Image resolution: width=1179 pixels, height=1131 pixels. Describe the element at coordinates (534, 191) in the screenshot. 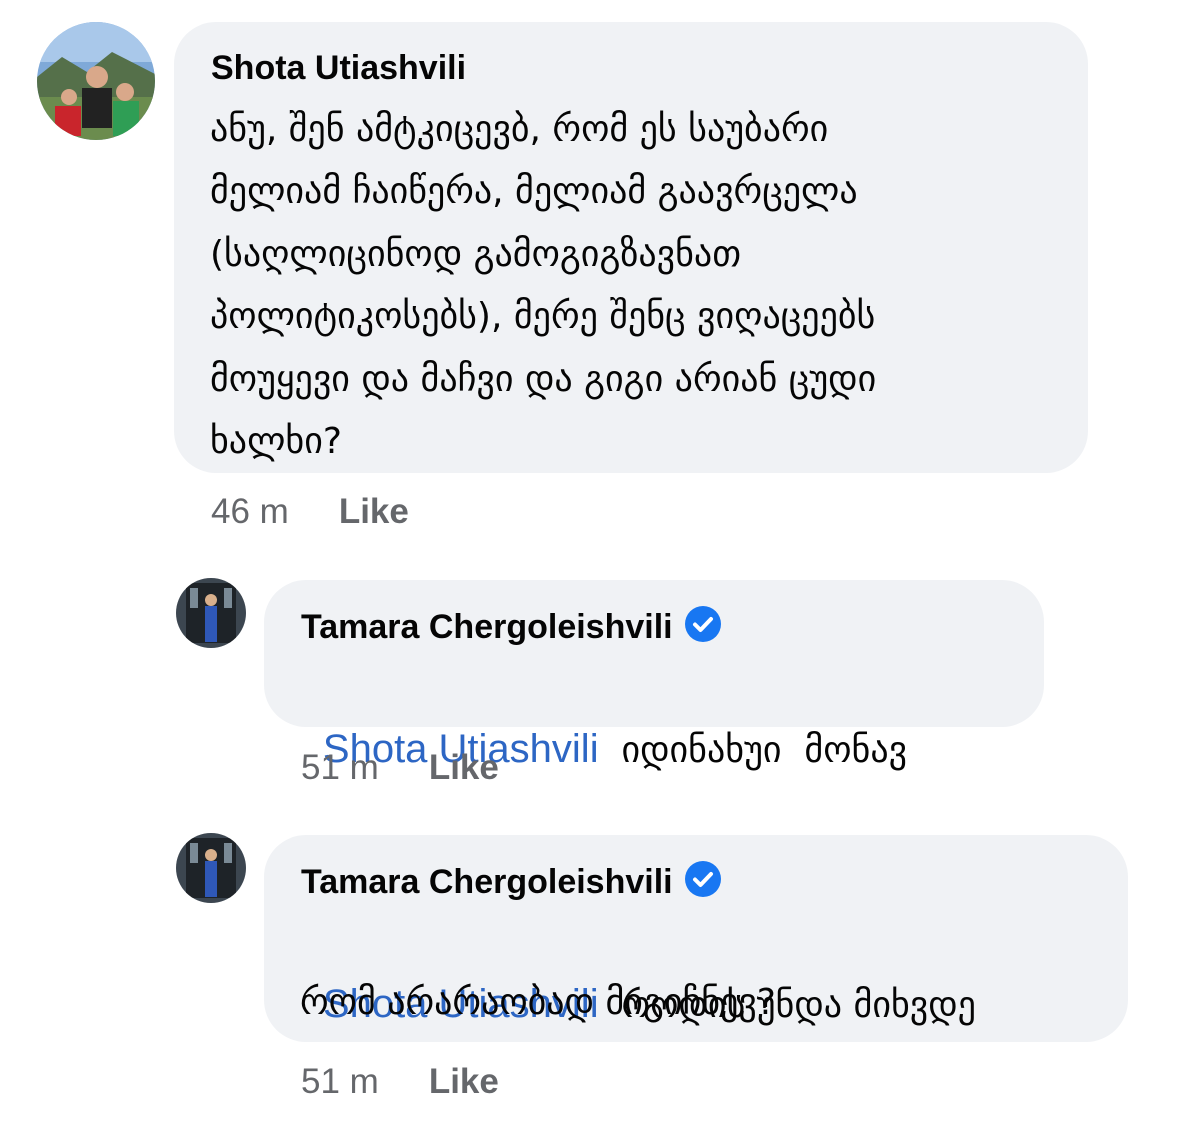

I see `comment-line: მელიამ ჩაიწერა, მელიამ გაავრცელა` at that location.